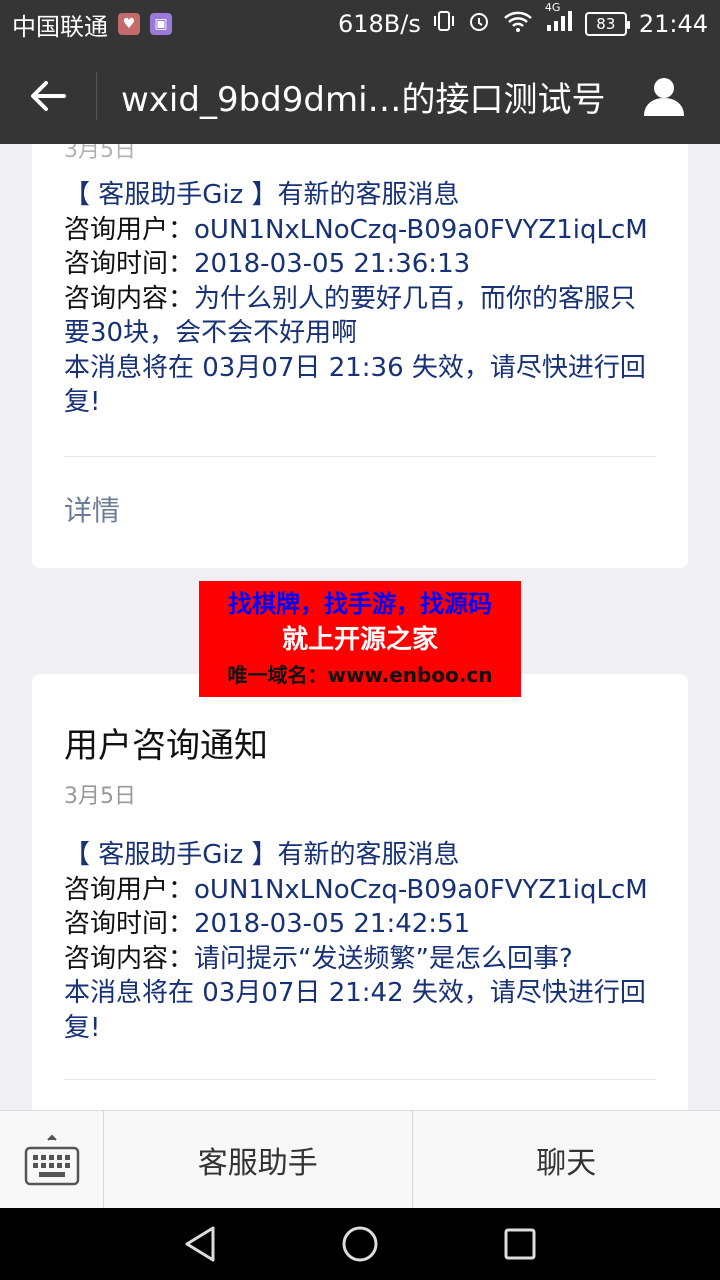 The width and height of the screenshot is (720, 1280). Describe the element at coordinates (332, 264) in the screenshot. I see `time-value: 2018-03-05 21:36:13` at that location.